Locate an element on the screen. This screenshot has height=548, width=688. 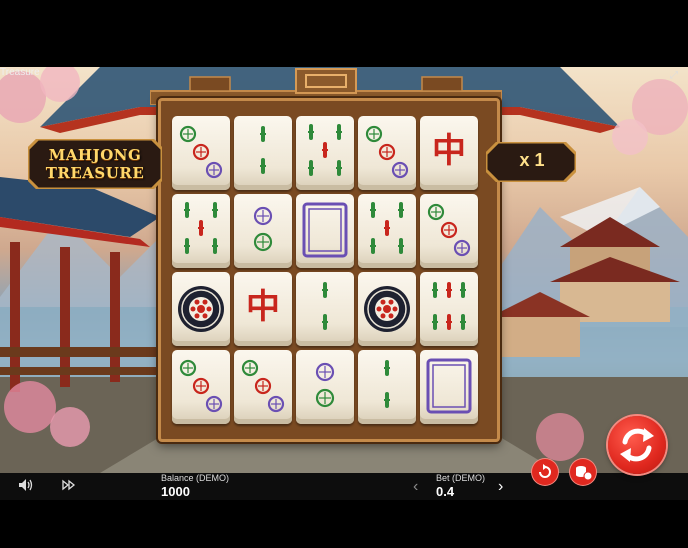
logo-line-1: MAHJONG is located at coordinates (95, 155).